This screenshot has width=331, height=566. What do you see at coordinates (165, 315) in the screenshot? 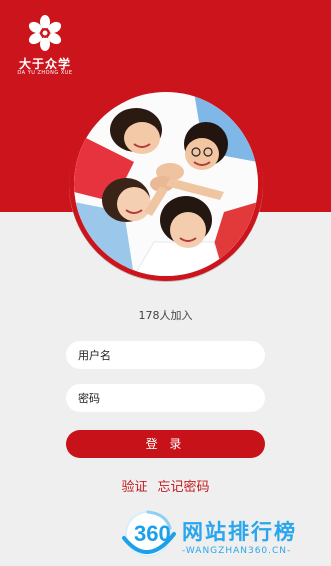
I see `join-count-text: 178人加入` at bounding box center [165, 315].